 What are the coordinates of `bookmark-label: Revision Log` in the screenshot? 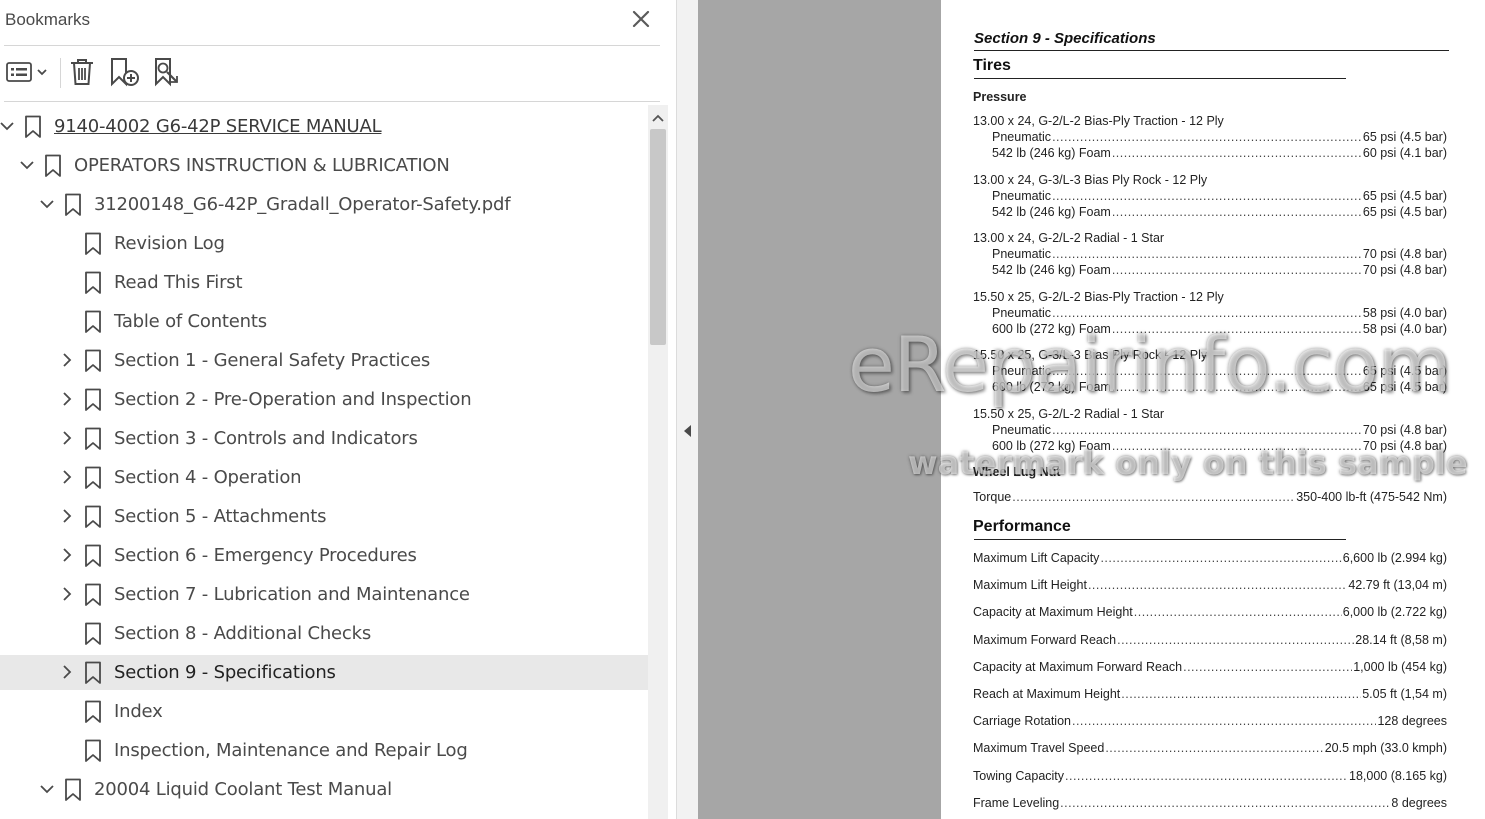 It's located at (169, 243).